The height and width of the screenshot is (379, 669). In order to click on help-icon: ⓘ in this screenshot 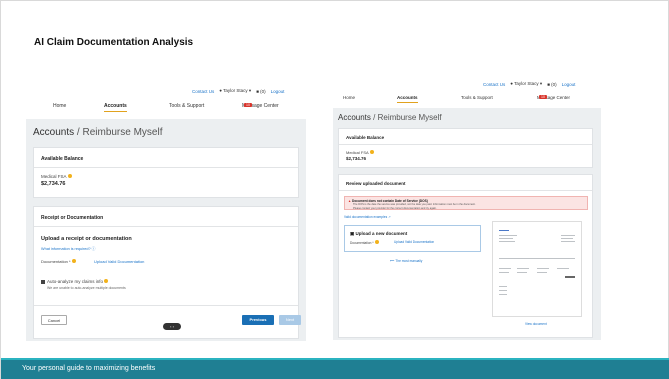, I will do `click(93, 249)`.